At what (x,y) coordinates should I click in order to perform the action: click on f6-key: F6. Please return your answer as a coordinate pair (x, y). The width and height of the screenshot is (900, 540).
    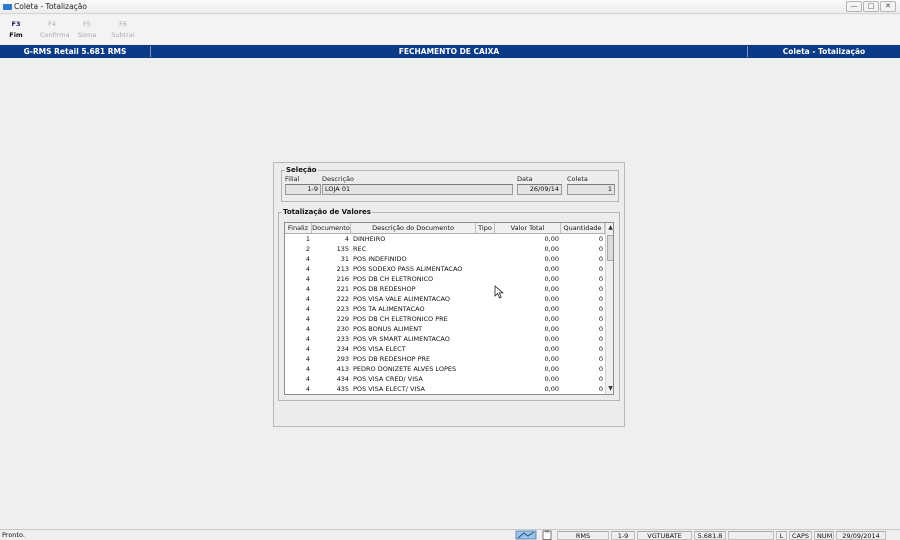
    Looking at the image, I should click on (123, 24).